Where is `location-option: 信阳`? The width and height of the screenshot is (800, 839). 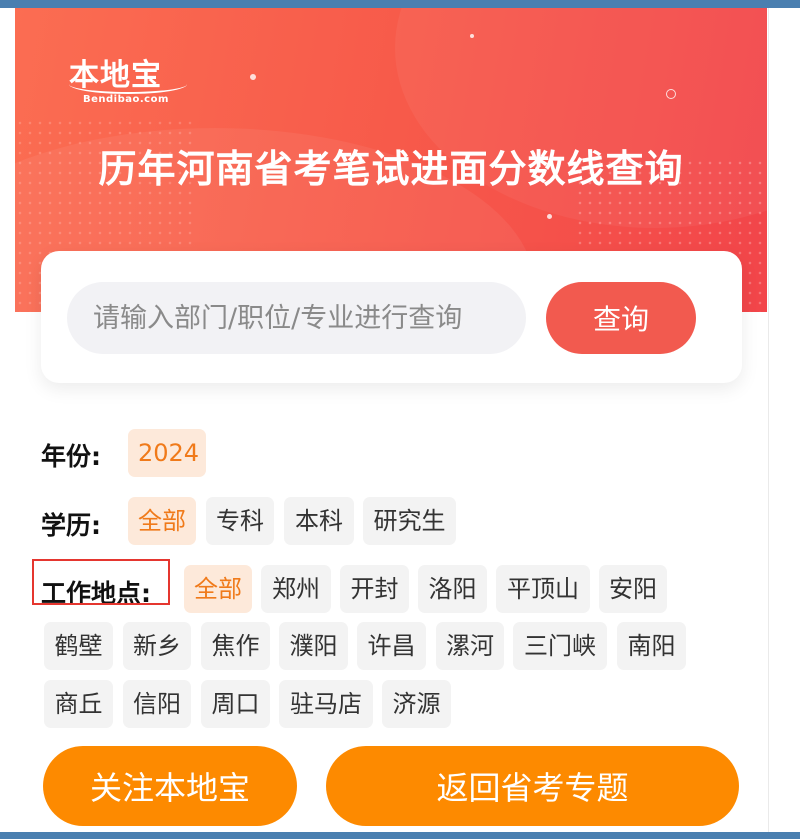 location-option: 信阳 is located at coordinates (157, 704).